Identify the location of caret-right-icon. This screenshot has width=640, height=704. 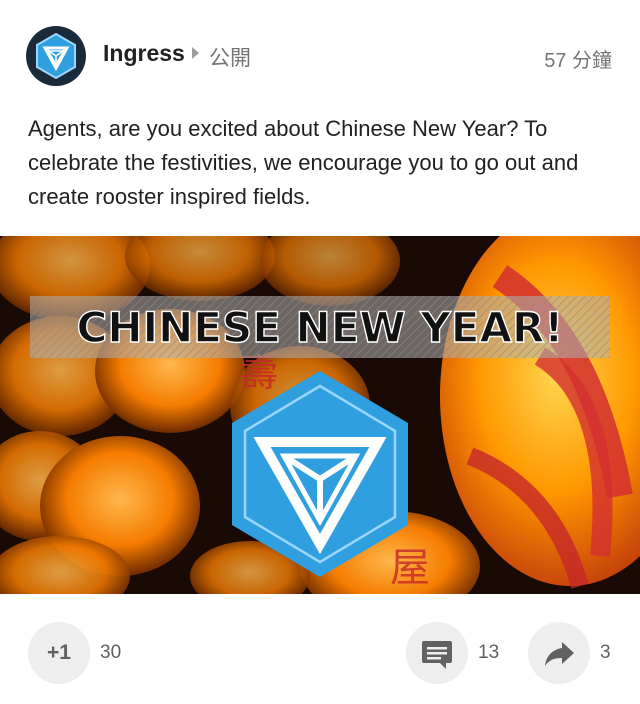
(195, 53).